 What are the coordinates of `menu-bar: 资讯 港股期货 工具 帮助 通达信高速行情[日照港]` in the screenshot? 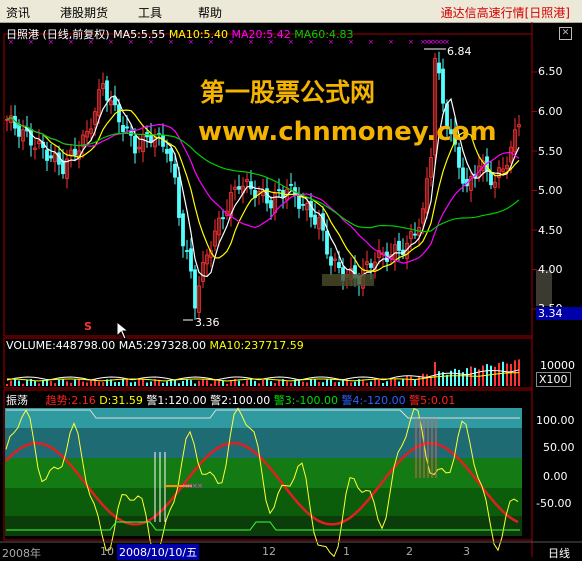 It's located at (291, 11).